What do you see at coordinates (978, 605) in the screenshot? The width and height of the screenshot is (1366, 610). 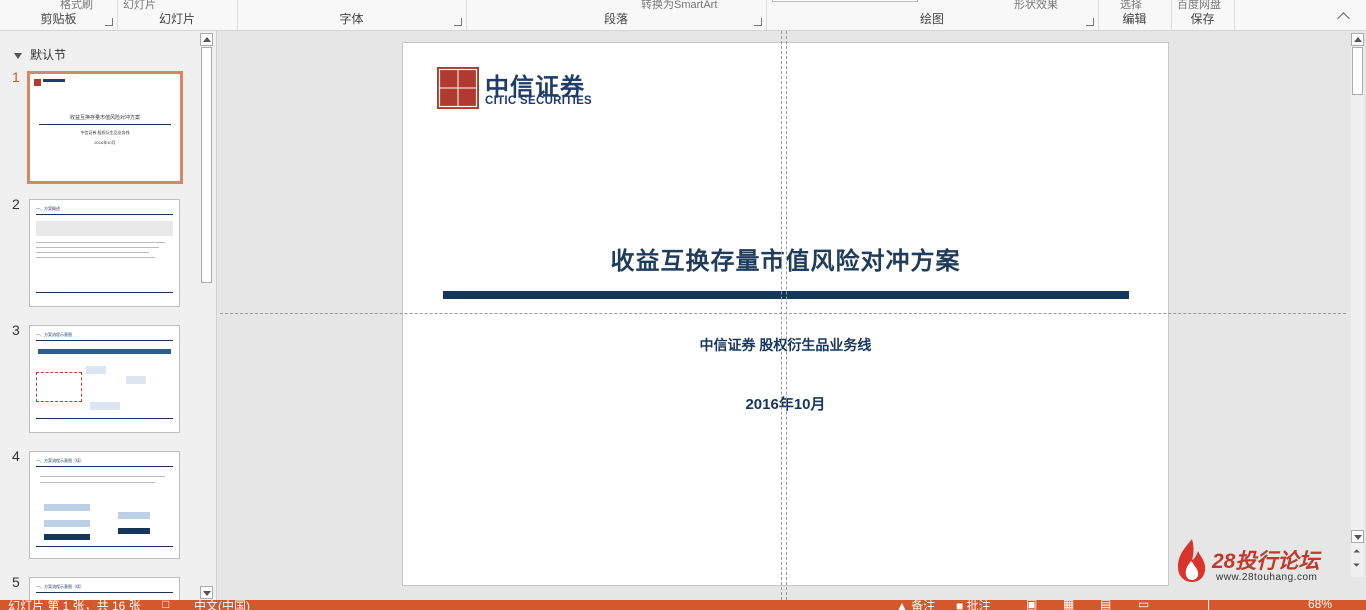 I see `comments-label: 批注` at bounding box center [978, 605].